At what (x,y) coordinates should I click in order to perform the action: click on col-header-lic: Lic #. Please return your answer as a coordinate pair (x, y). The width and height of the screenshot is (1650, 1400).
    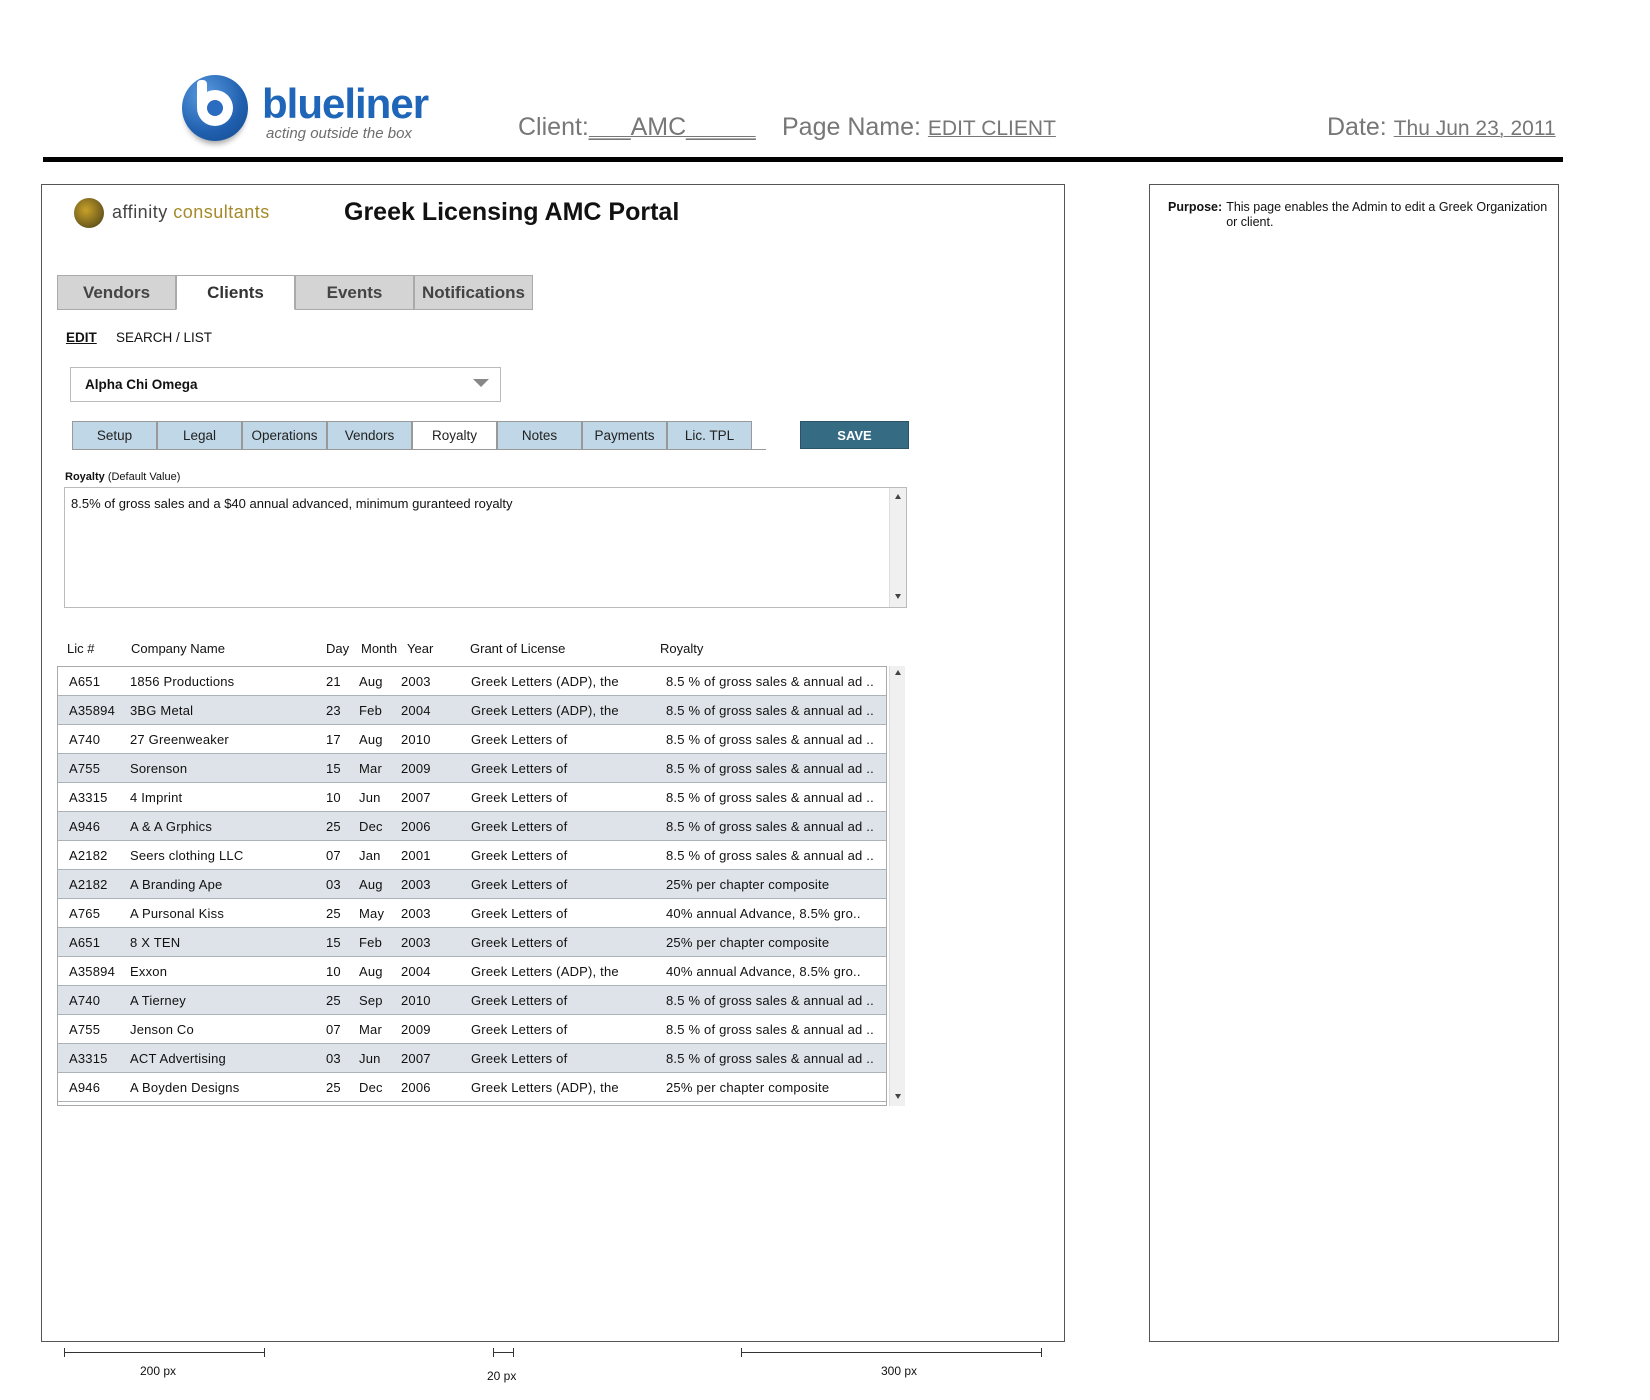
    Looking at the image, I should click on (80, 648).